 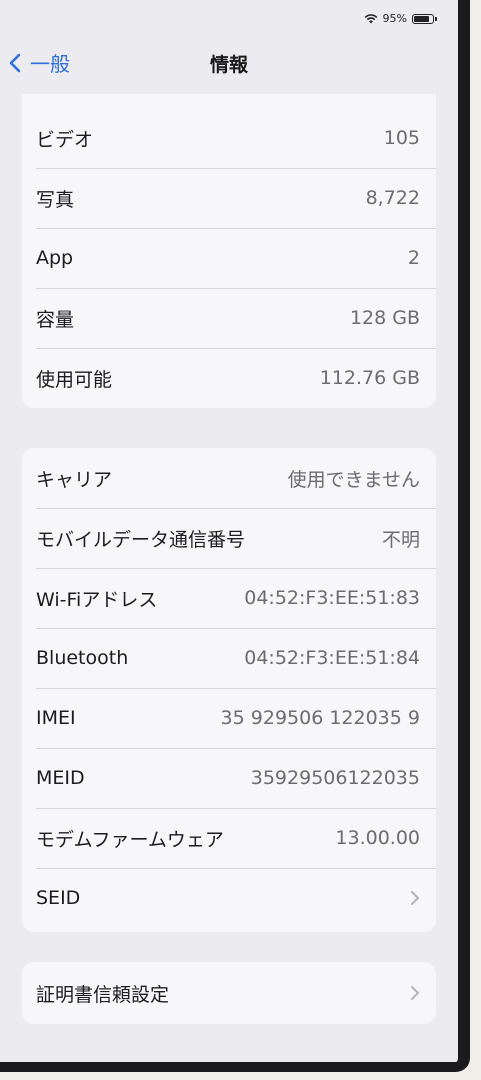 What do you see at coordinates (392, 198) in the screenshot?
I see `row-value: 8,722` at bounding box center [392, 198].